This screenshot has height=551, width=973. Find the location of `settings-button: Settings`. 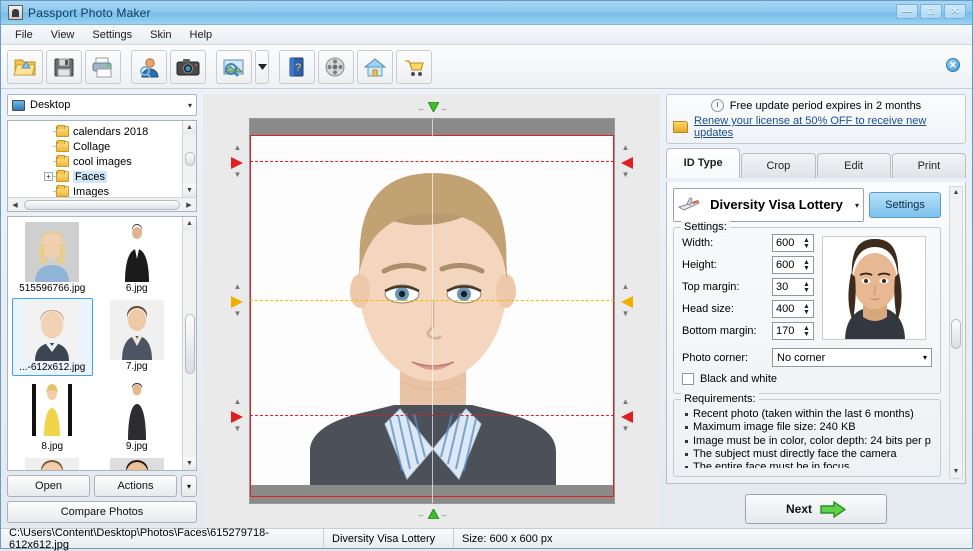

settings-button: Settings is located at coordinates (905, 205).